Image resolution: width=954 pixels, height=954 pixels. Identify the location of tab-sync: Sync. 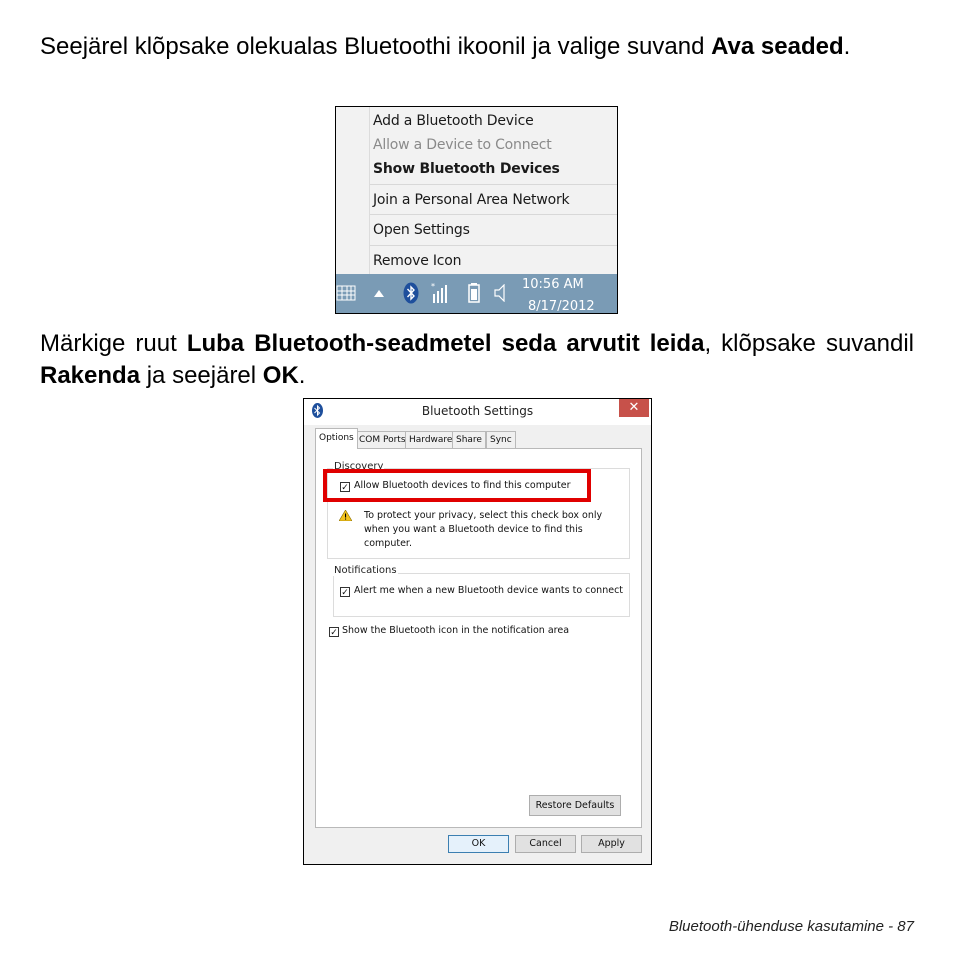
(501, 439).